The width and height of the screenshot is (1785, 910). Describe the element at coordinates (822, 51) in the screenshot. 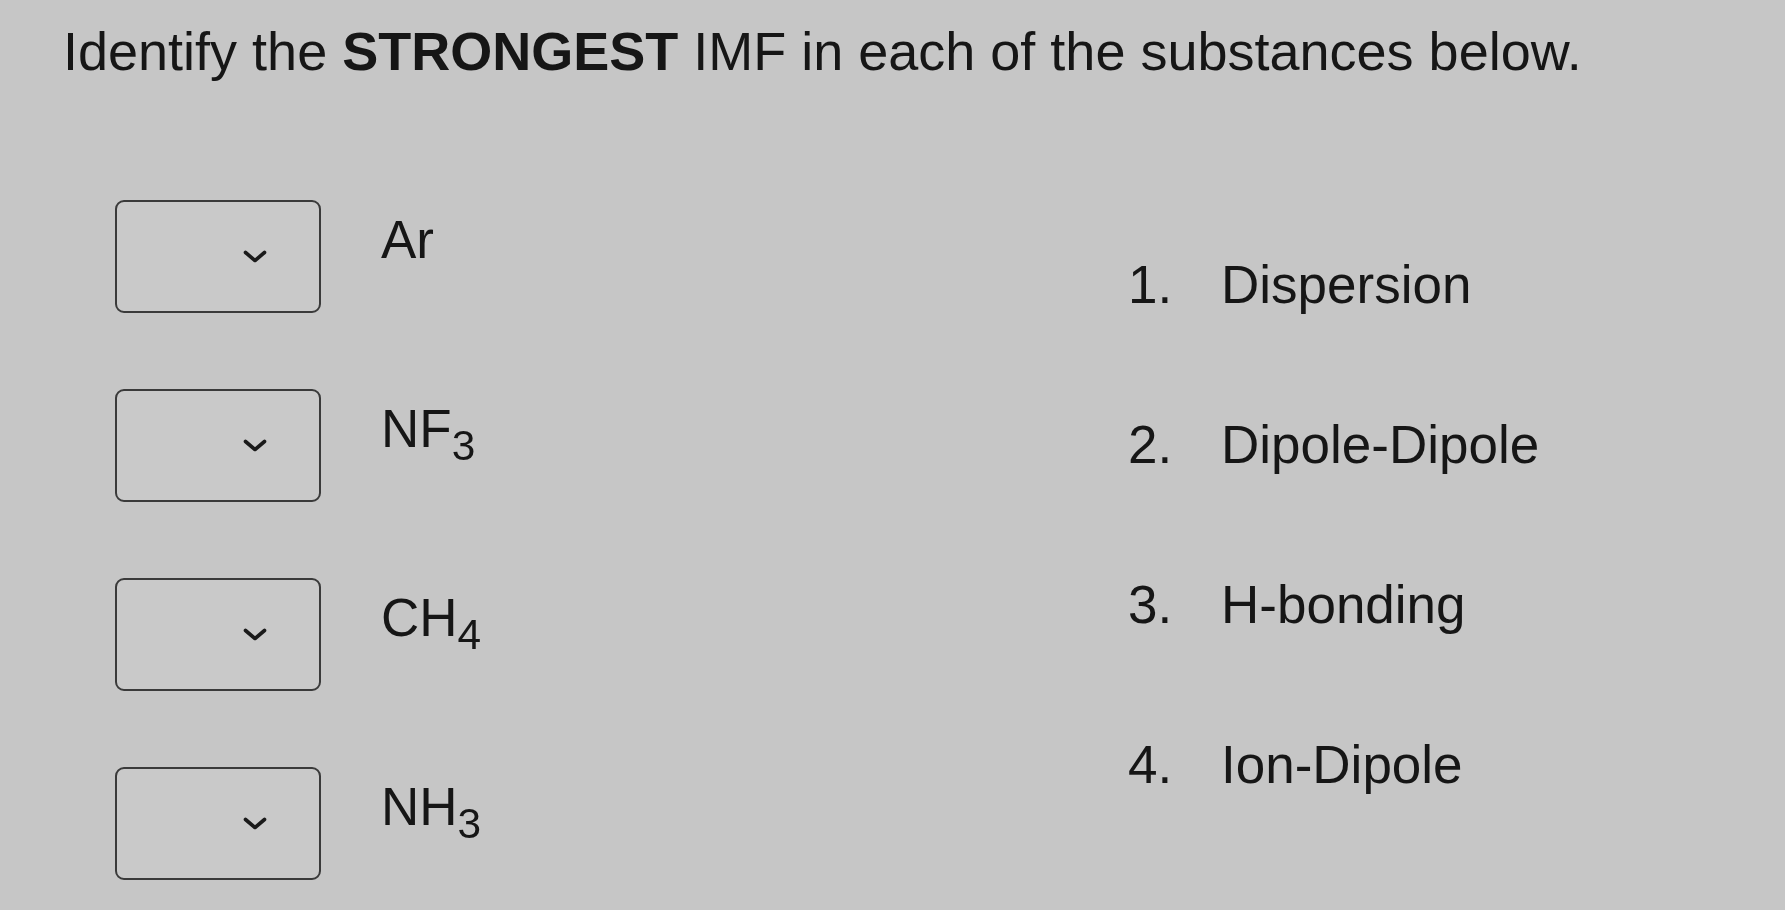

I see `question-prompt: Identify the STRONGEST IMF in each of the substances below.` at that location.